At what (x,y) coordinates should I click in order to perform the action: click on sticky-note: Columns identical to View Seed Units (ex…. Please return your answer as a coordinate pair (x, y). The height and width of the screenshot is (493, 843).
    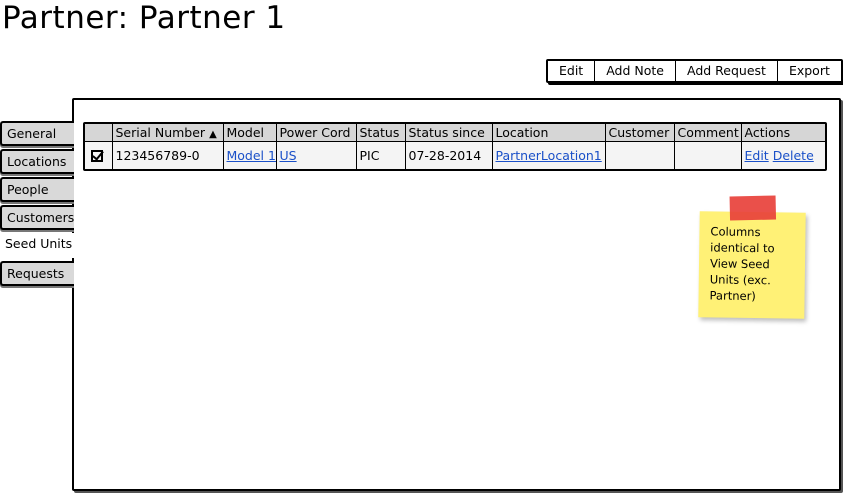
    Looking at the image, I should click on (752, 257).